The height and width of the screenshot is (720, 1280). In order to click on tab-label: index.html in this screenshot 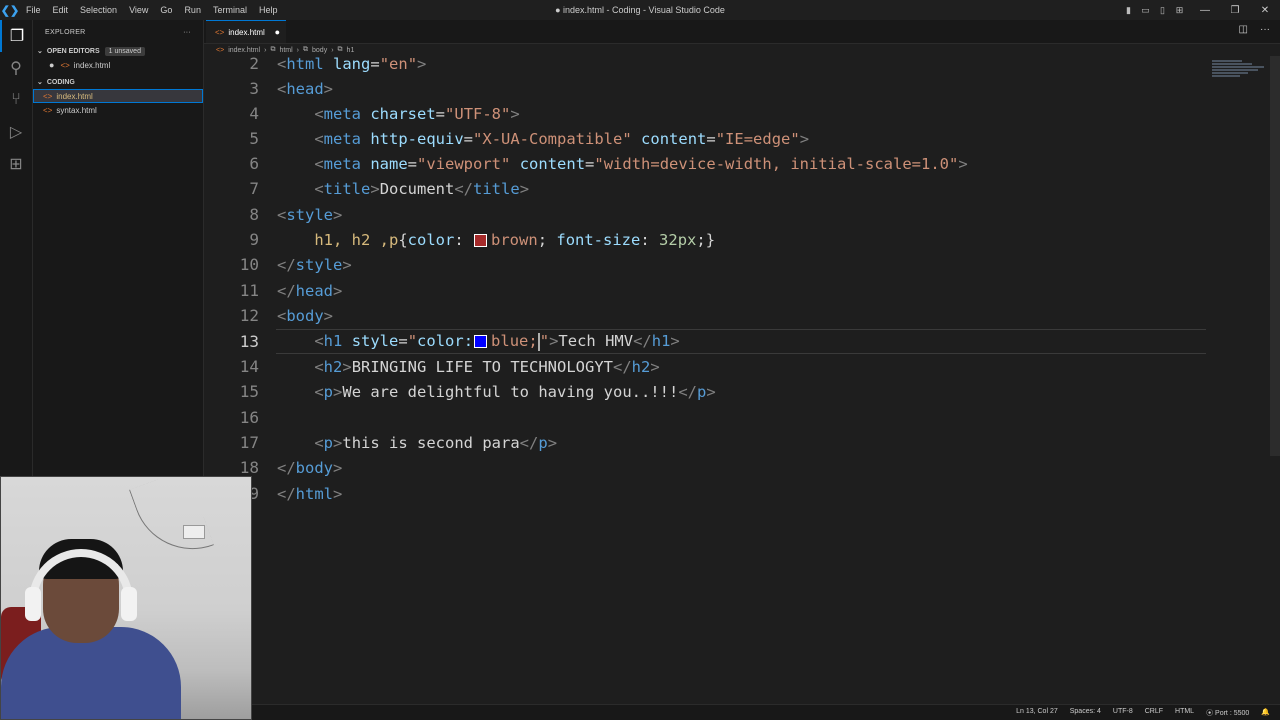, I will do `click(246, 32)`.